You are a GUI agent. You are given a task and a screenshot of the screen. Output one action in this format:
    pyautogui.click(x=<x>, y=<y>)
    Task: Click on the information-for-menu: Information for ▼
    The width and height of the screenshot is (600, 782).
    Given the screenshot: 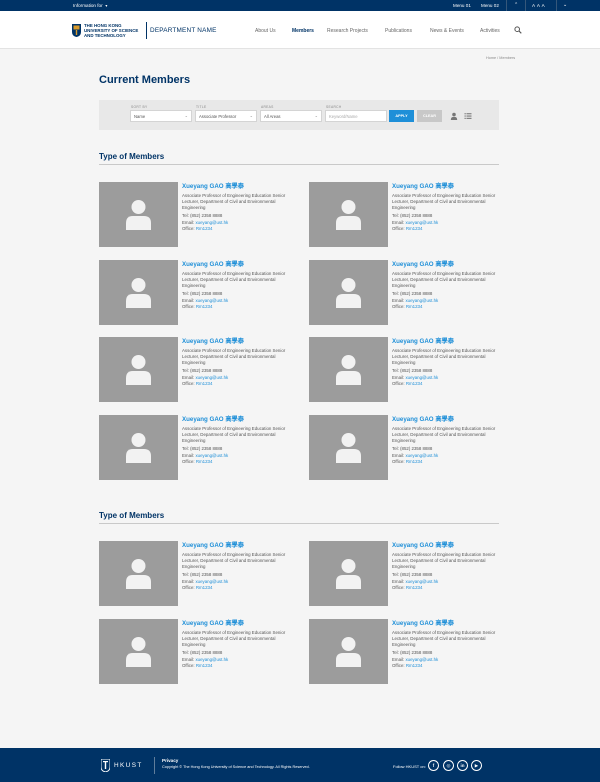 What is the action you would take?
    pyautogui.click(x=90, y=5)
    